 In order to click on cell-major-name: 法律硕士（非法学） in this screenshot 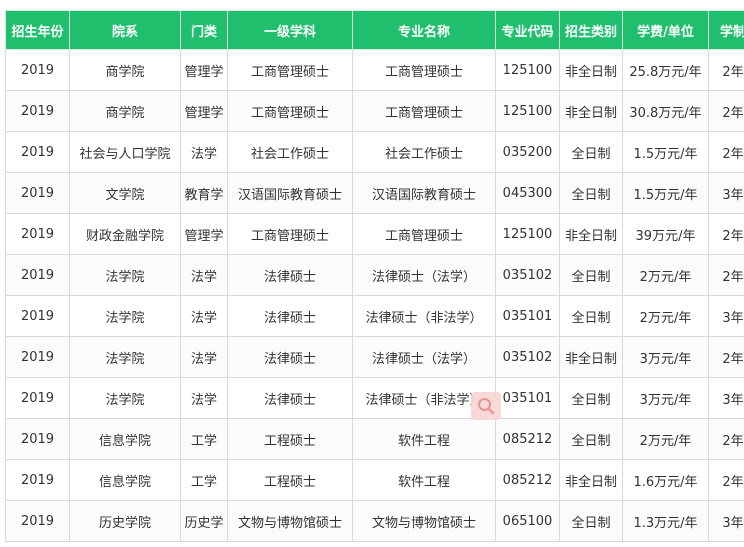, I will do `click(424, 316)`.